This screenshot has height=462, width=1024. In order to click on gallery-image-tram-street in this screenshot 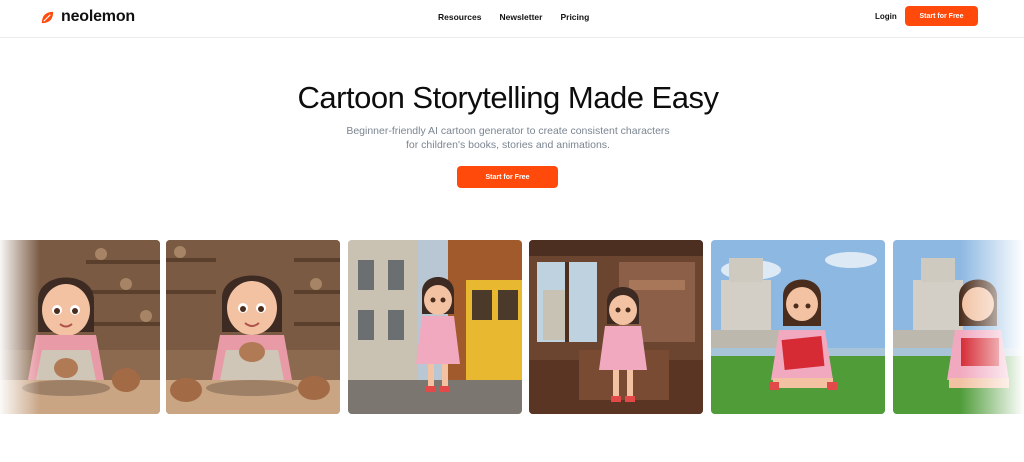, I will do `click(435, 327)`.